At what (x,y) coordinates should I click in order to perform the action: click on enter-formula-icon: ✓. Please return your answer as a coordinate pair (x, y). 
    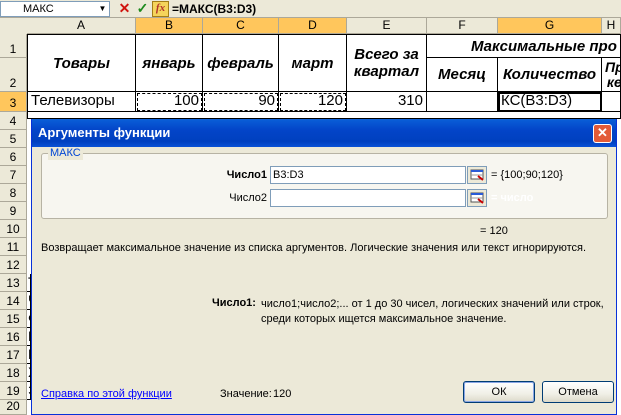
    Looking at the image, I should click on (142, 9).